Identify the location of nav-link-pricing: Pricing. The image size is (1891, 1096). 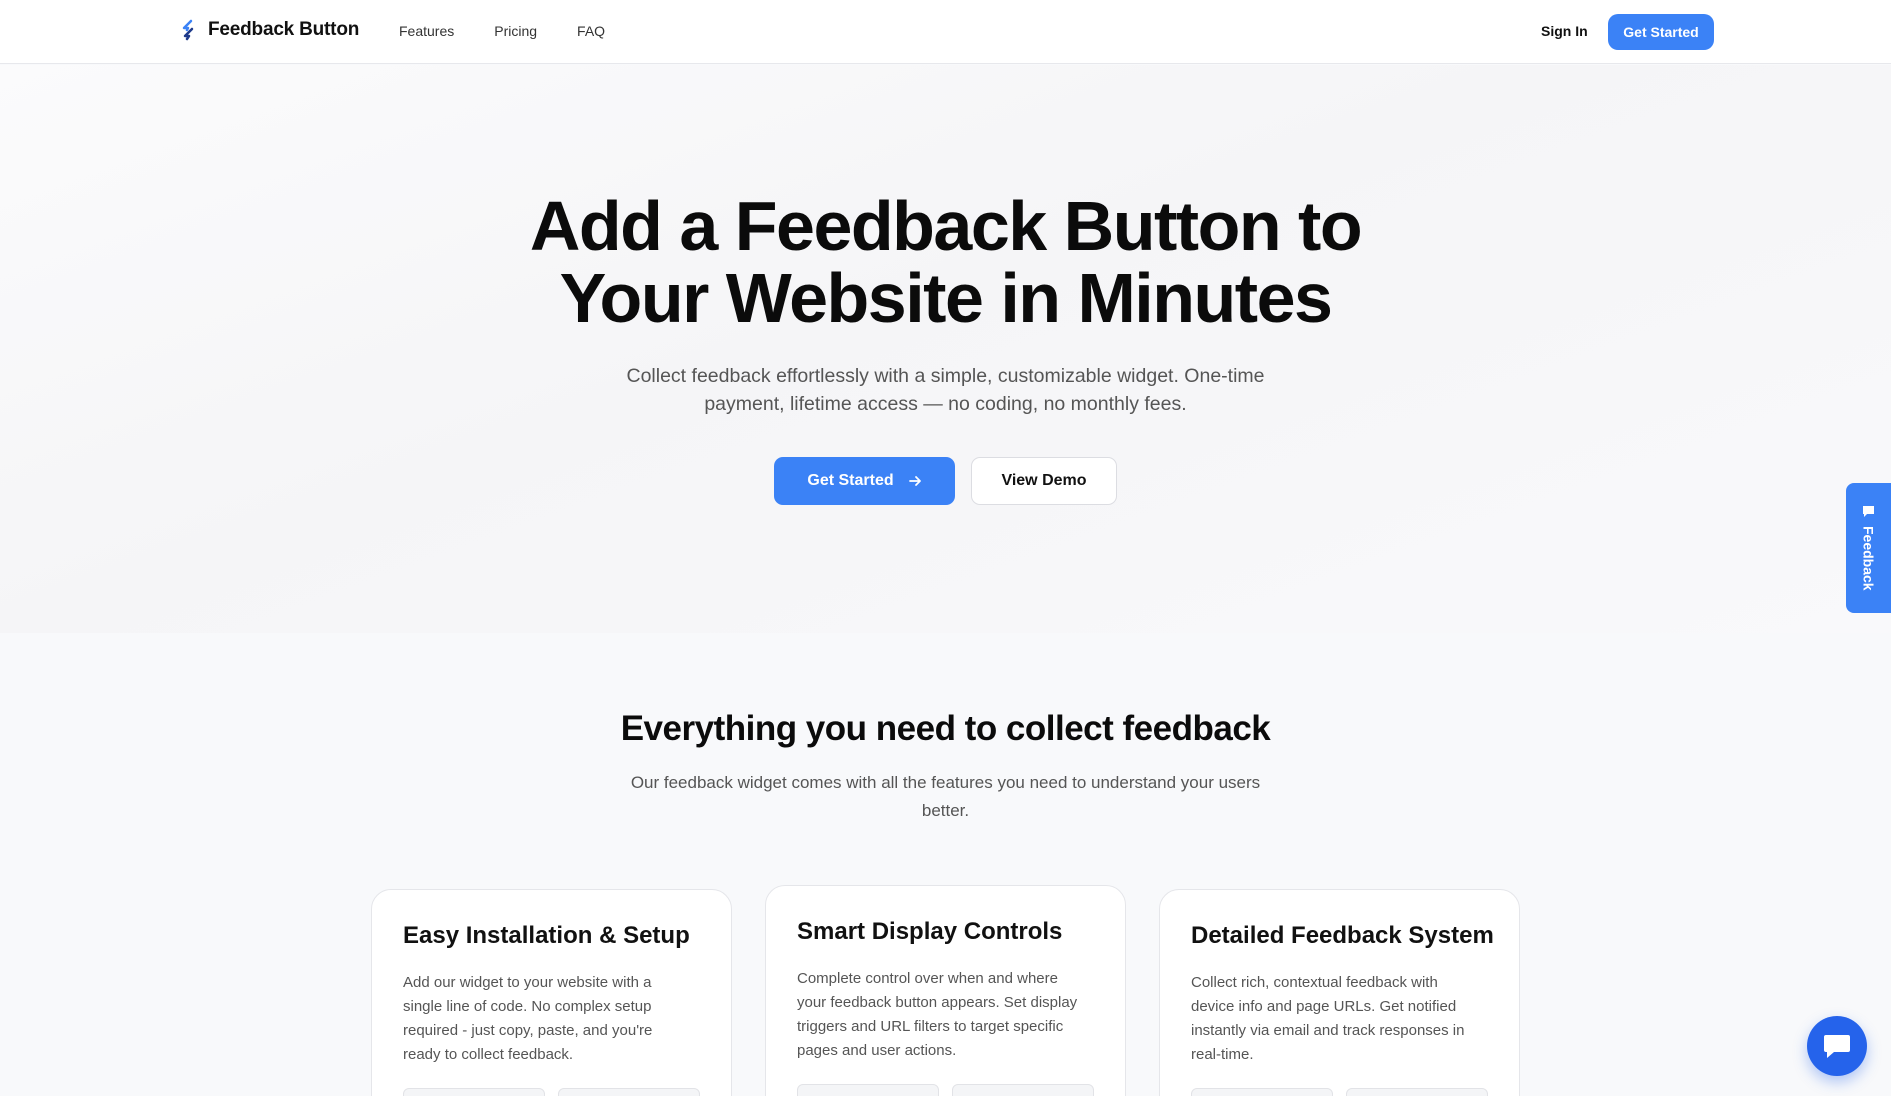
(515, 31).